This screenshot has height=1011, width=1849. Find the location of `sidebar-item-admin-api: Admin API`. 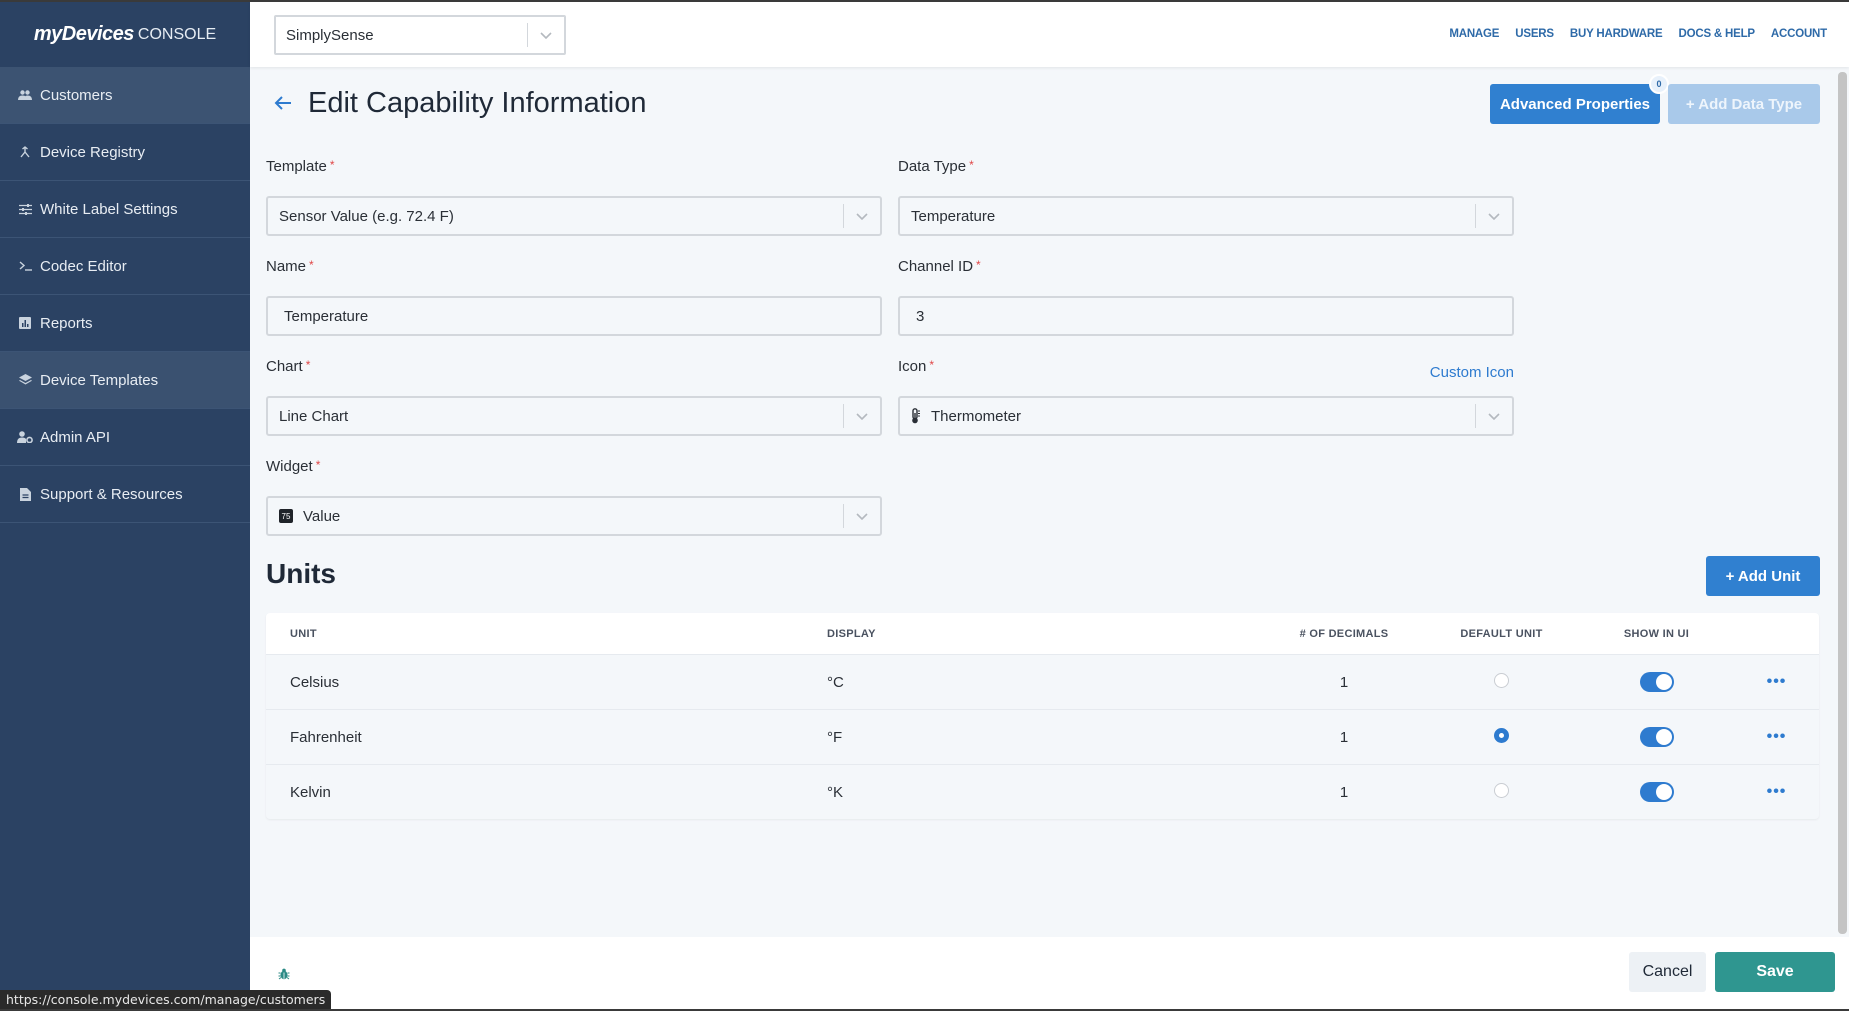

sidebar-item-admin-api: Admin API is located at coordinates (125, 437).